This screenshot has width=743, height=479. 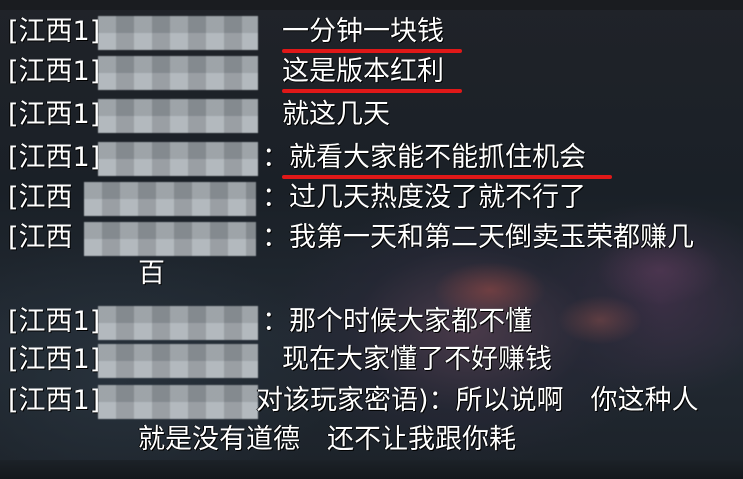 I want to click on red-underline, so click(x=372, y=91).